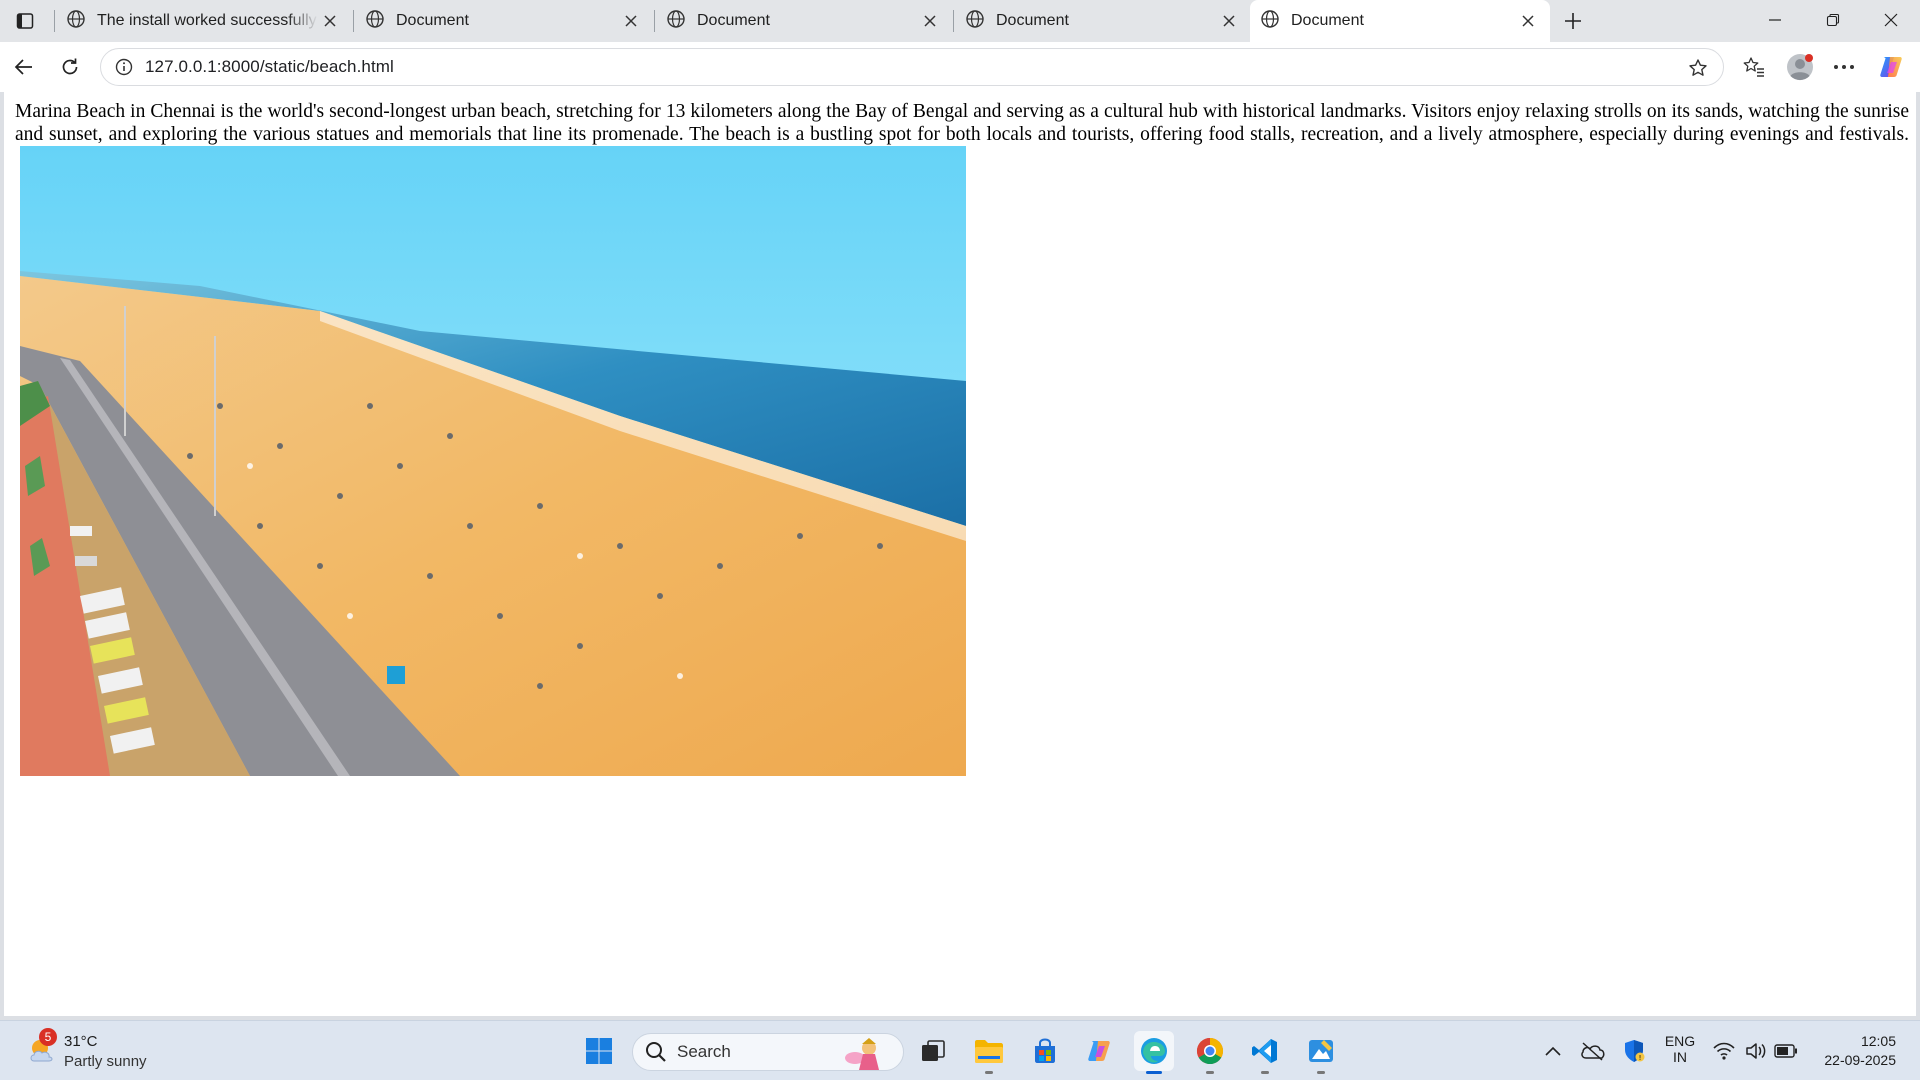 The width and height of the screenshot is (1920, 1080). I want to click on tab-document-2: Document, so click(804, 21).